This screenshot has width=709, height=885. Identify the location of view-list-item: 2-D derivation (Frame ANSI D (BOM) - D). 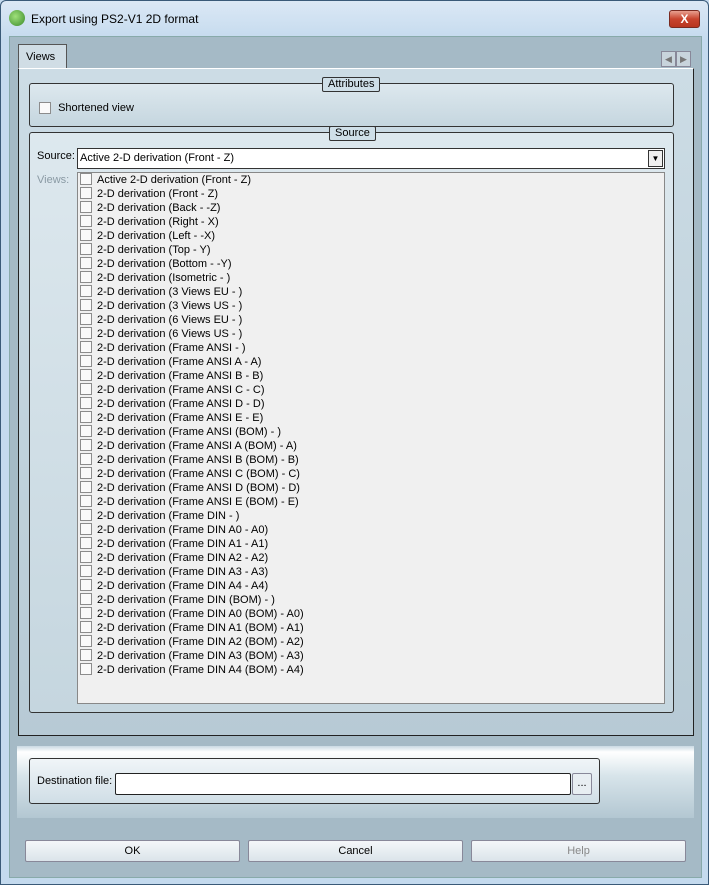
(371, 488).